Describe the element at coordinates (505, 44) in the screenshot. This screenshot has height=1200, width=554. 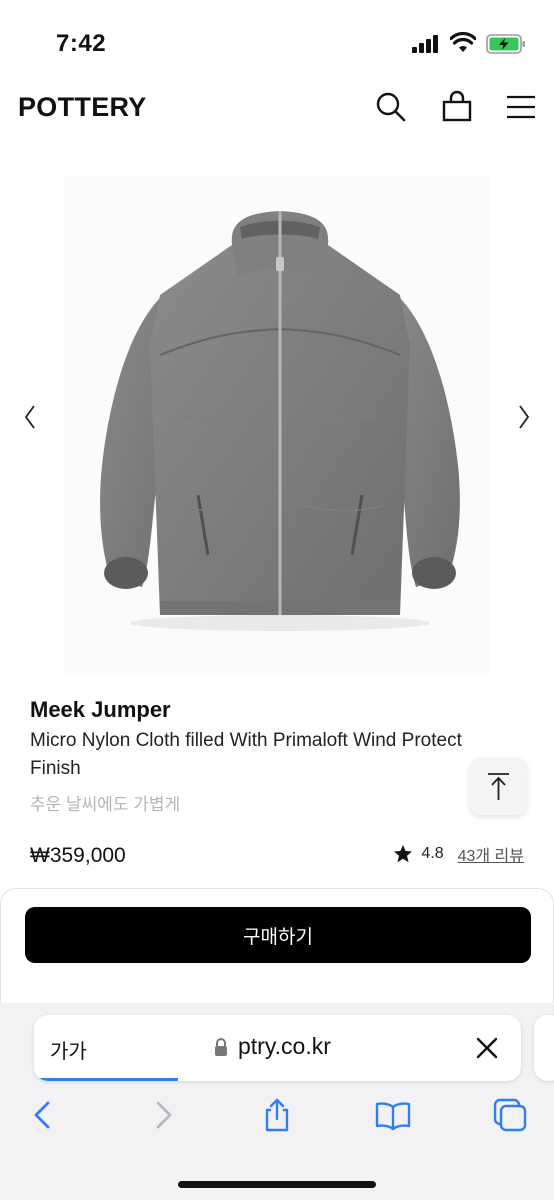
I see `battery-charging-icon` at that location.